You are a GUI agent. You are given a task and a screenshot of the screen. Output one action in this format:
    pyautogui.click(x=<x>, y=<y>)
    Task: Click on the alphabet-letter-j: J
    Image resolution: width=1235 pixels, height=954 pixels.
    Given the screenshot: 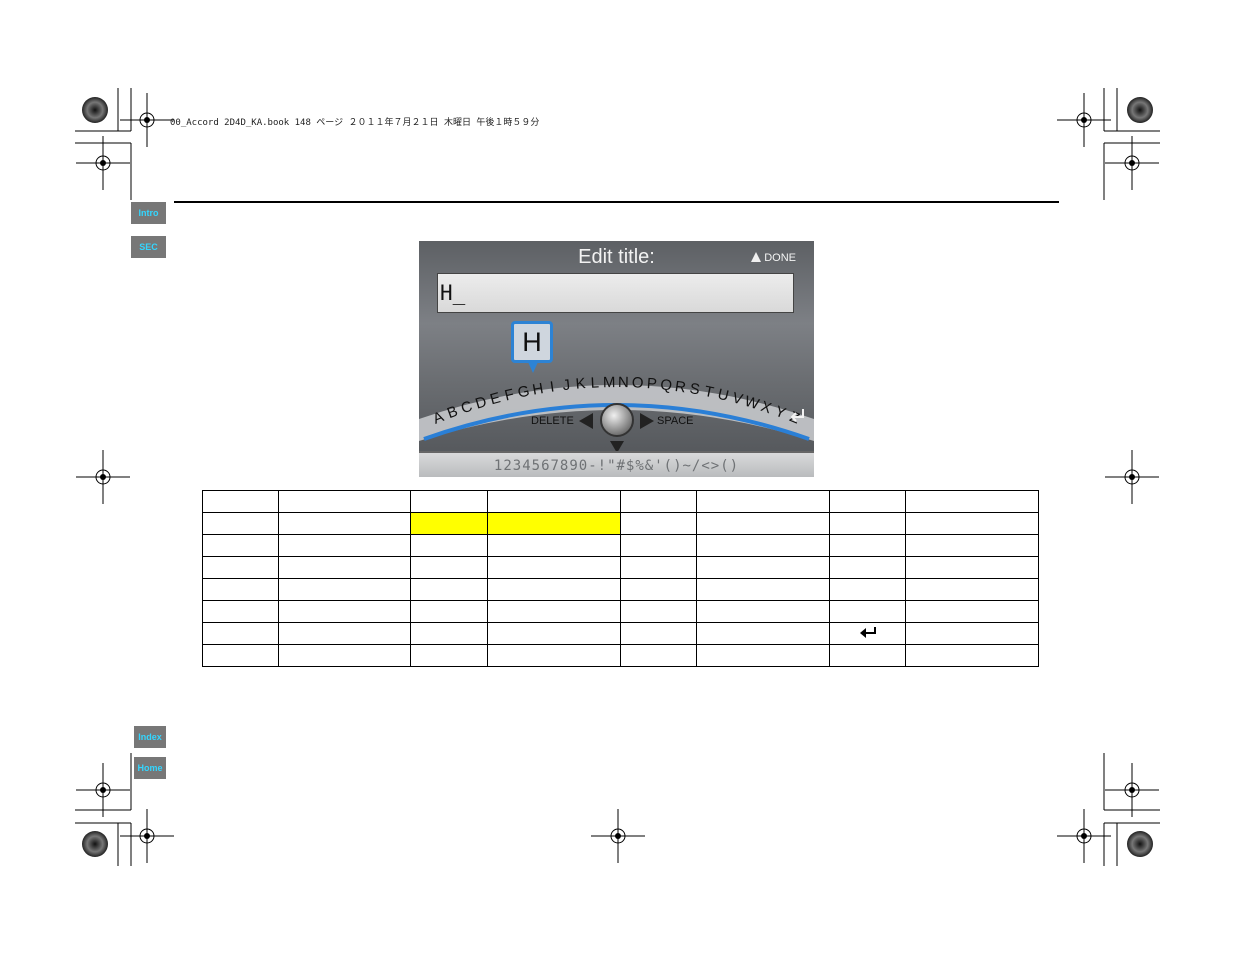 What is the action you would take?
    pyautogui.click(x=566, y=385)
    